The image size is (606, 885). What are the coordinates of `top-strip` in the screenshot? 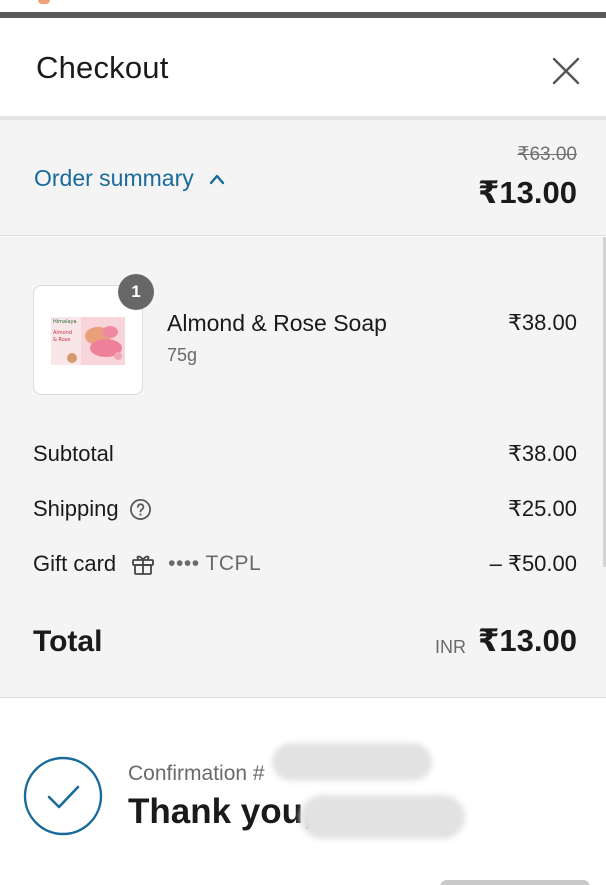 It's located at (303, 10).